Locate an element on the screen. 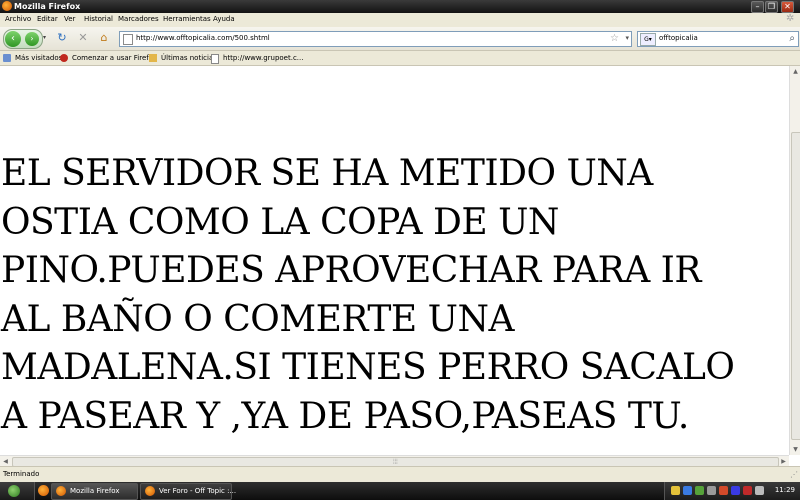  status-bar: Terminado ⋰ is located at coordinates (400, 474).